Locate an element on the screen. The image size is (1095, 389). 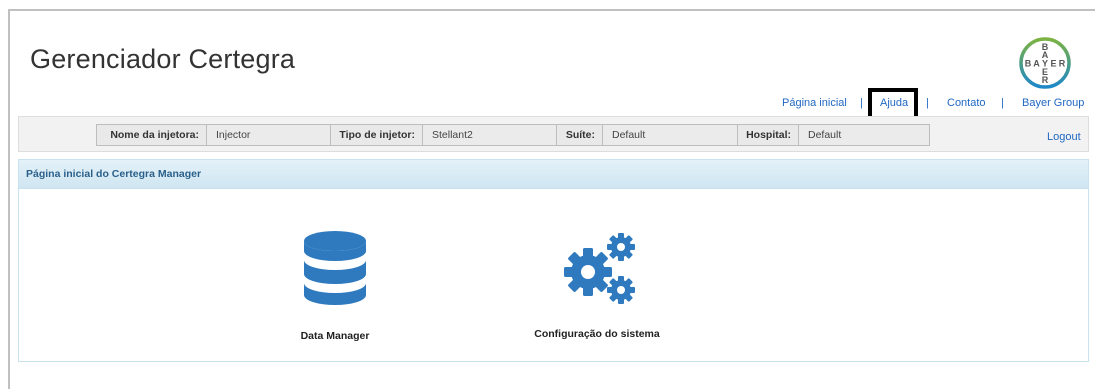
suite-value: Default is located at coordinates (670, 135).